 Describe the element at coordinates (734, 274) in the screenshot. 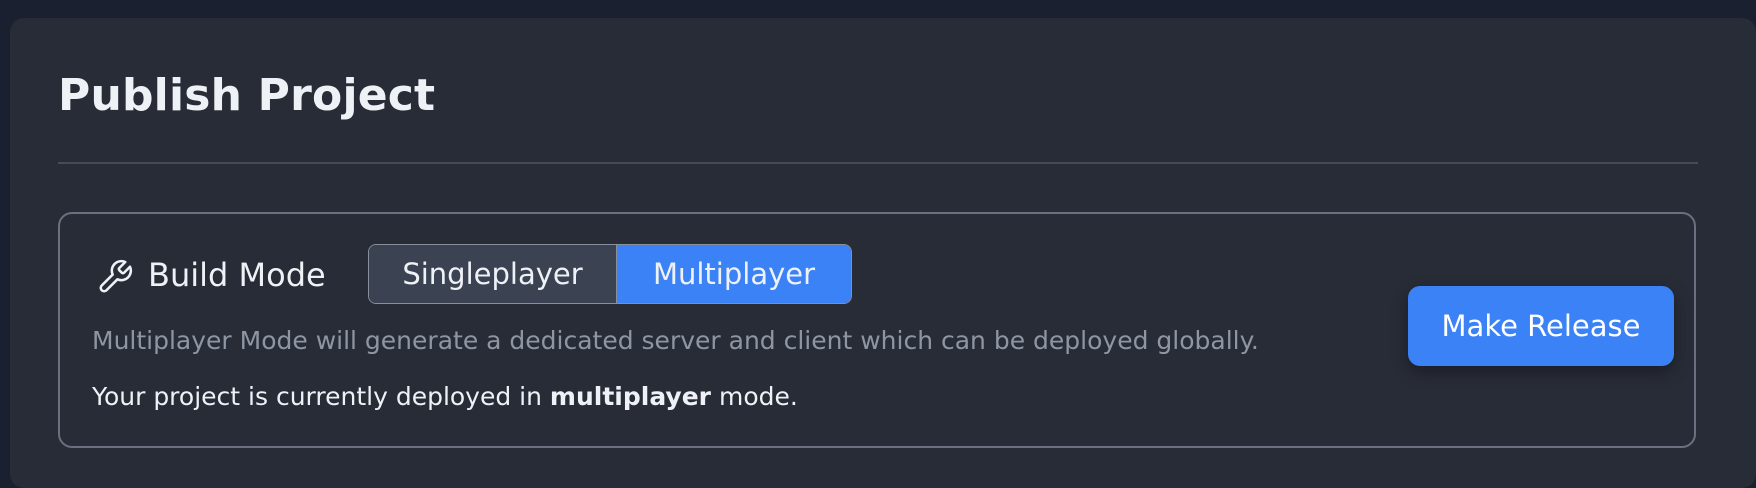

I see `multiplayer-option: Multiplayer` at that location.